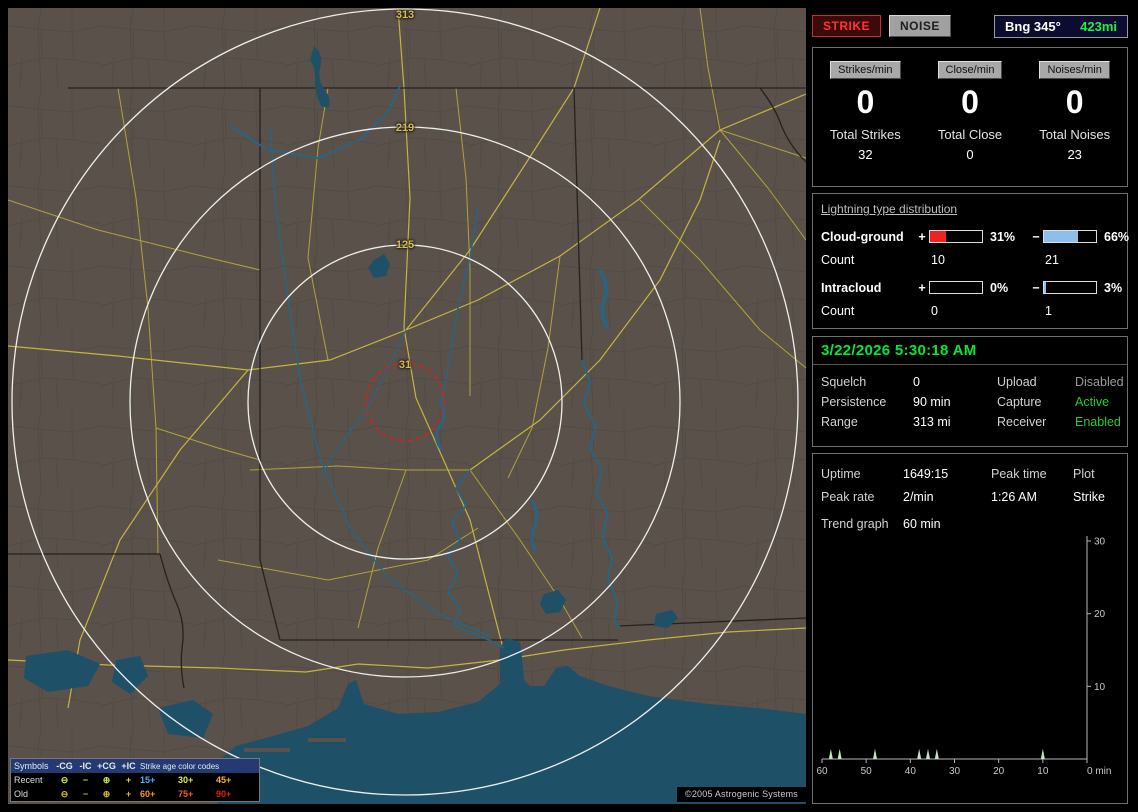  I want to click on cloud-ground-count-row: Count 10 21, so click(970, 259).